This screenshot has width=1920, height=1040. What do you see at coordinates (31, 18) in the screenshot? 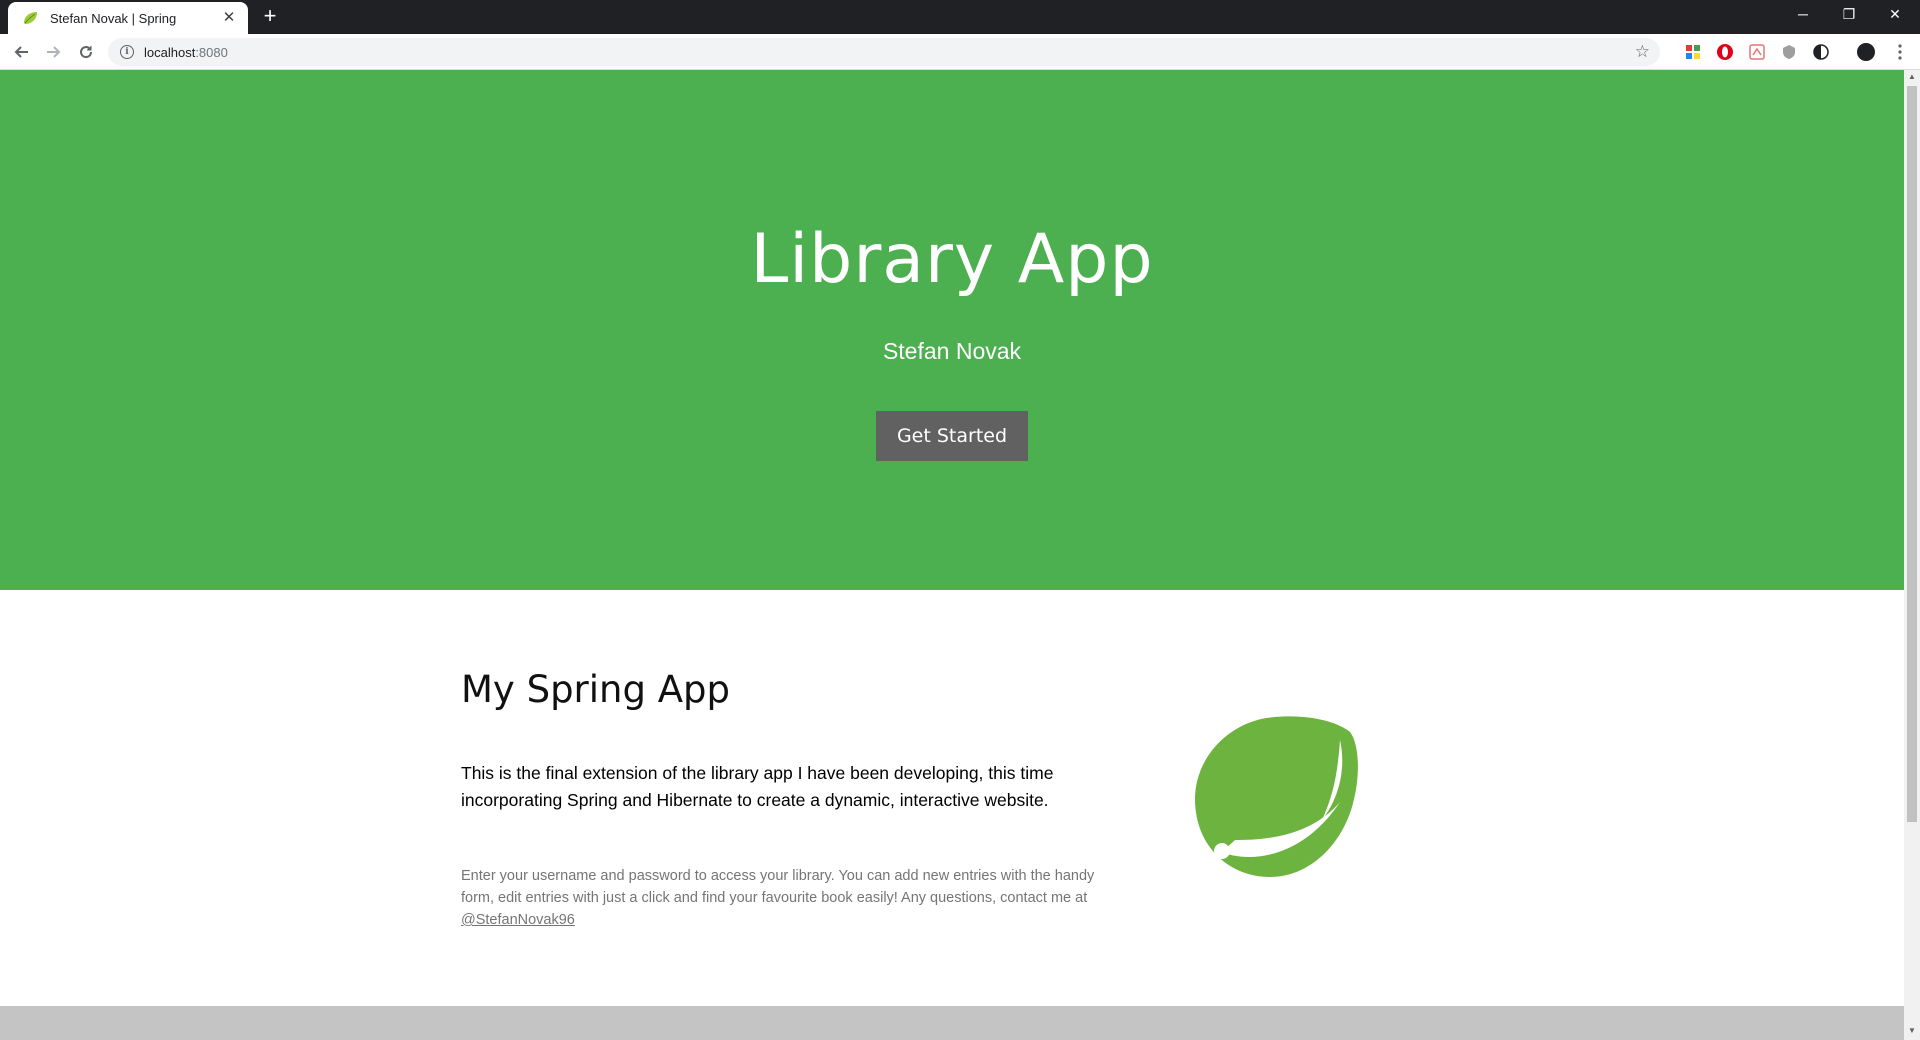
I see `spring-favicon-icon` at bounding box center [31, 18].